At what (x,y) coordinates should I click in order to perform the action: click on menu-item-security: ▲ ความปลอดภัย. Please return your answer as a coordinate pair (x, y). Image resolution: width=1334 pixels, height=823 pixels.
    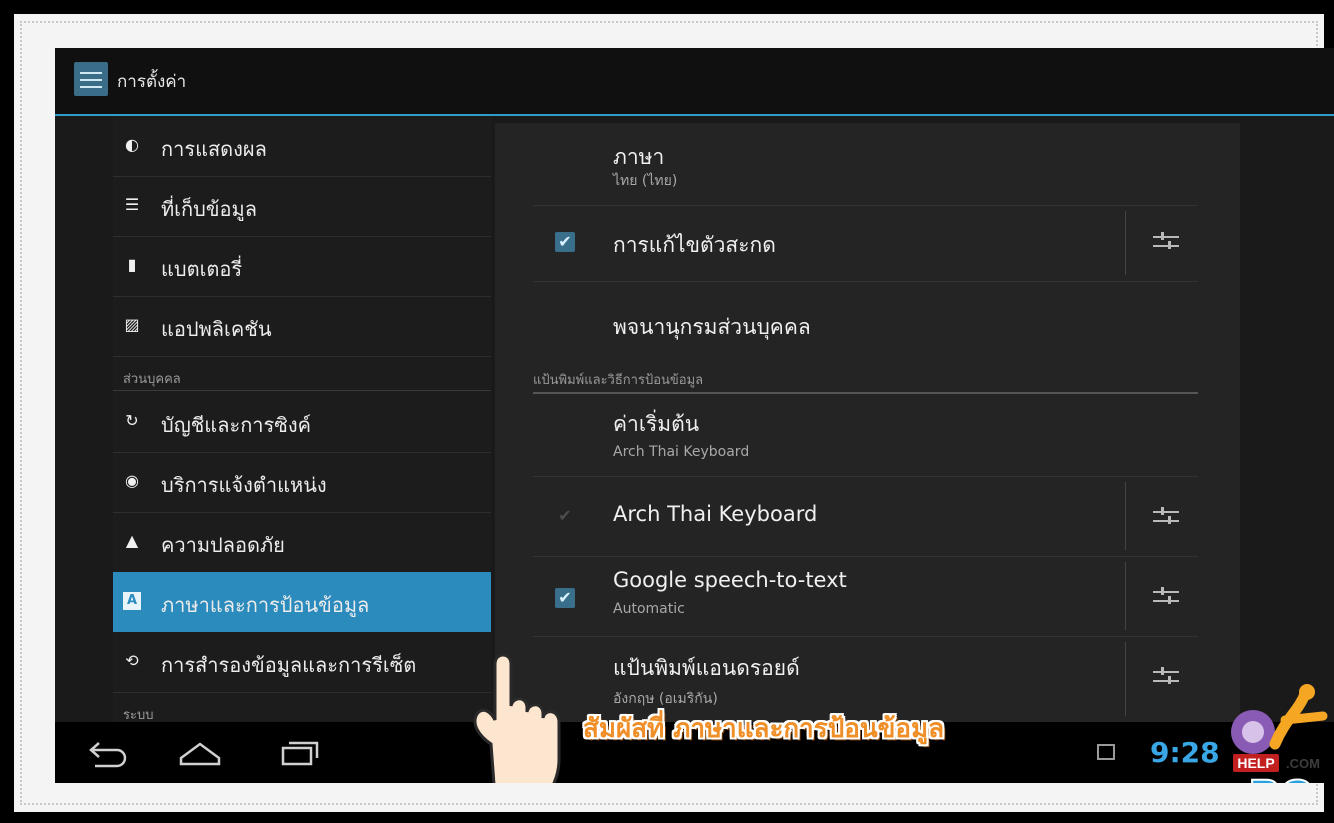
    Looking at the image, I should click on (302, 542).